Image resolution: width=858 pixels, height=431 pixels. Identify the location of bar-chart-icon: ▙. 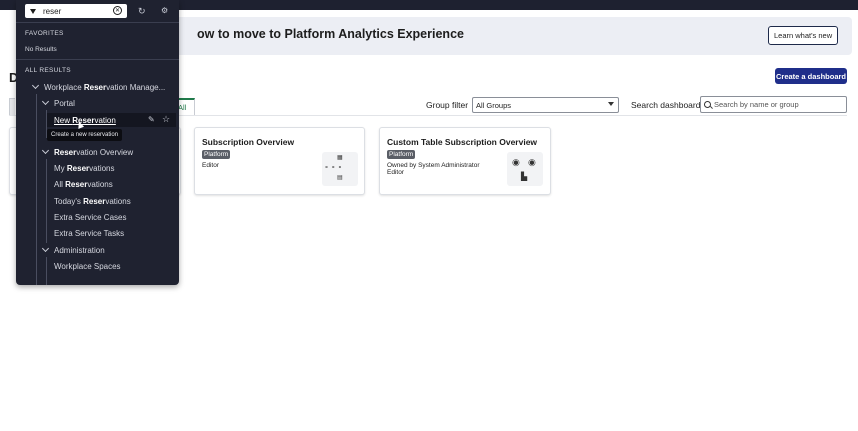
(524, 176).